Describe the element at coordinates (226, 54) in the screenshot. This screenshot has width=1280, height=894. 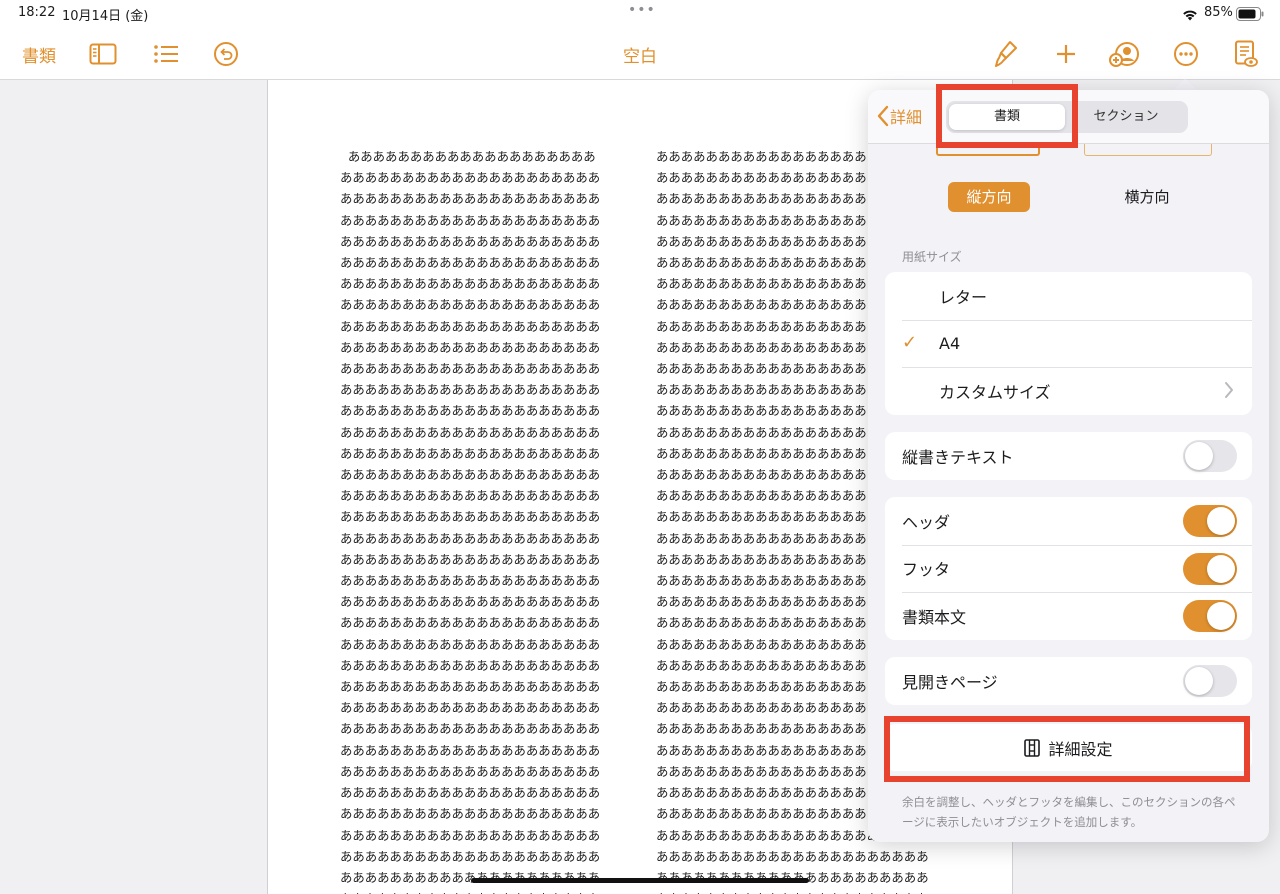
I see `undo-icon` at that location.